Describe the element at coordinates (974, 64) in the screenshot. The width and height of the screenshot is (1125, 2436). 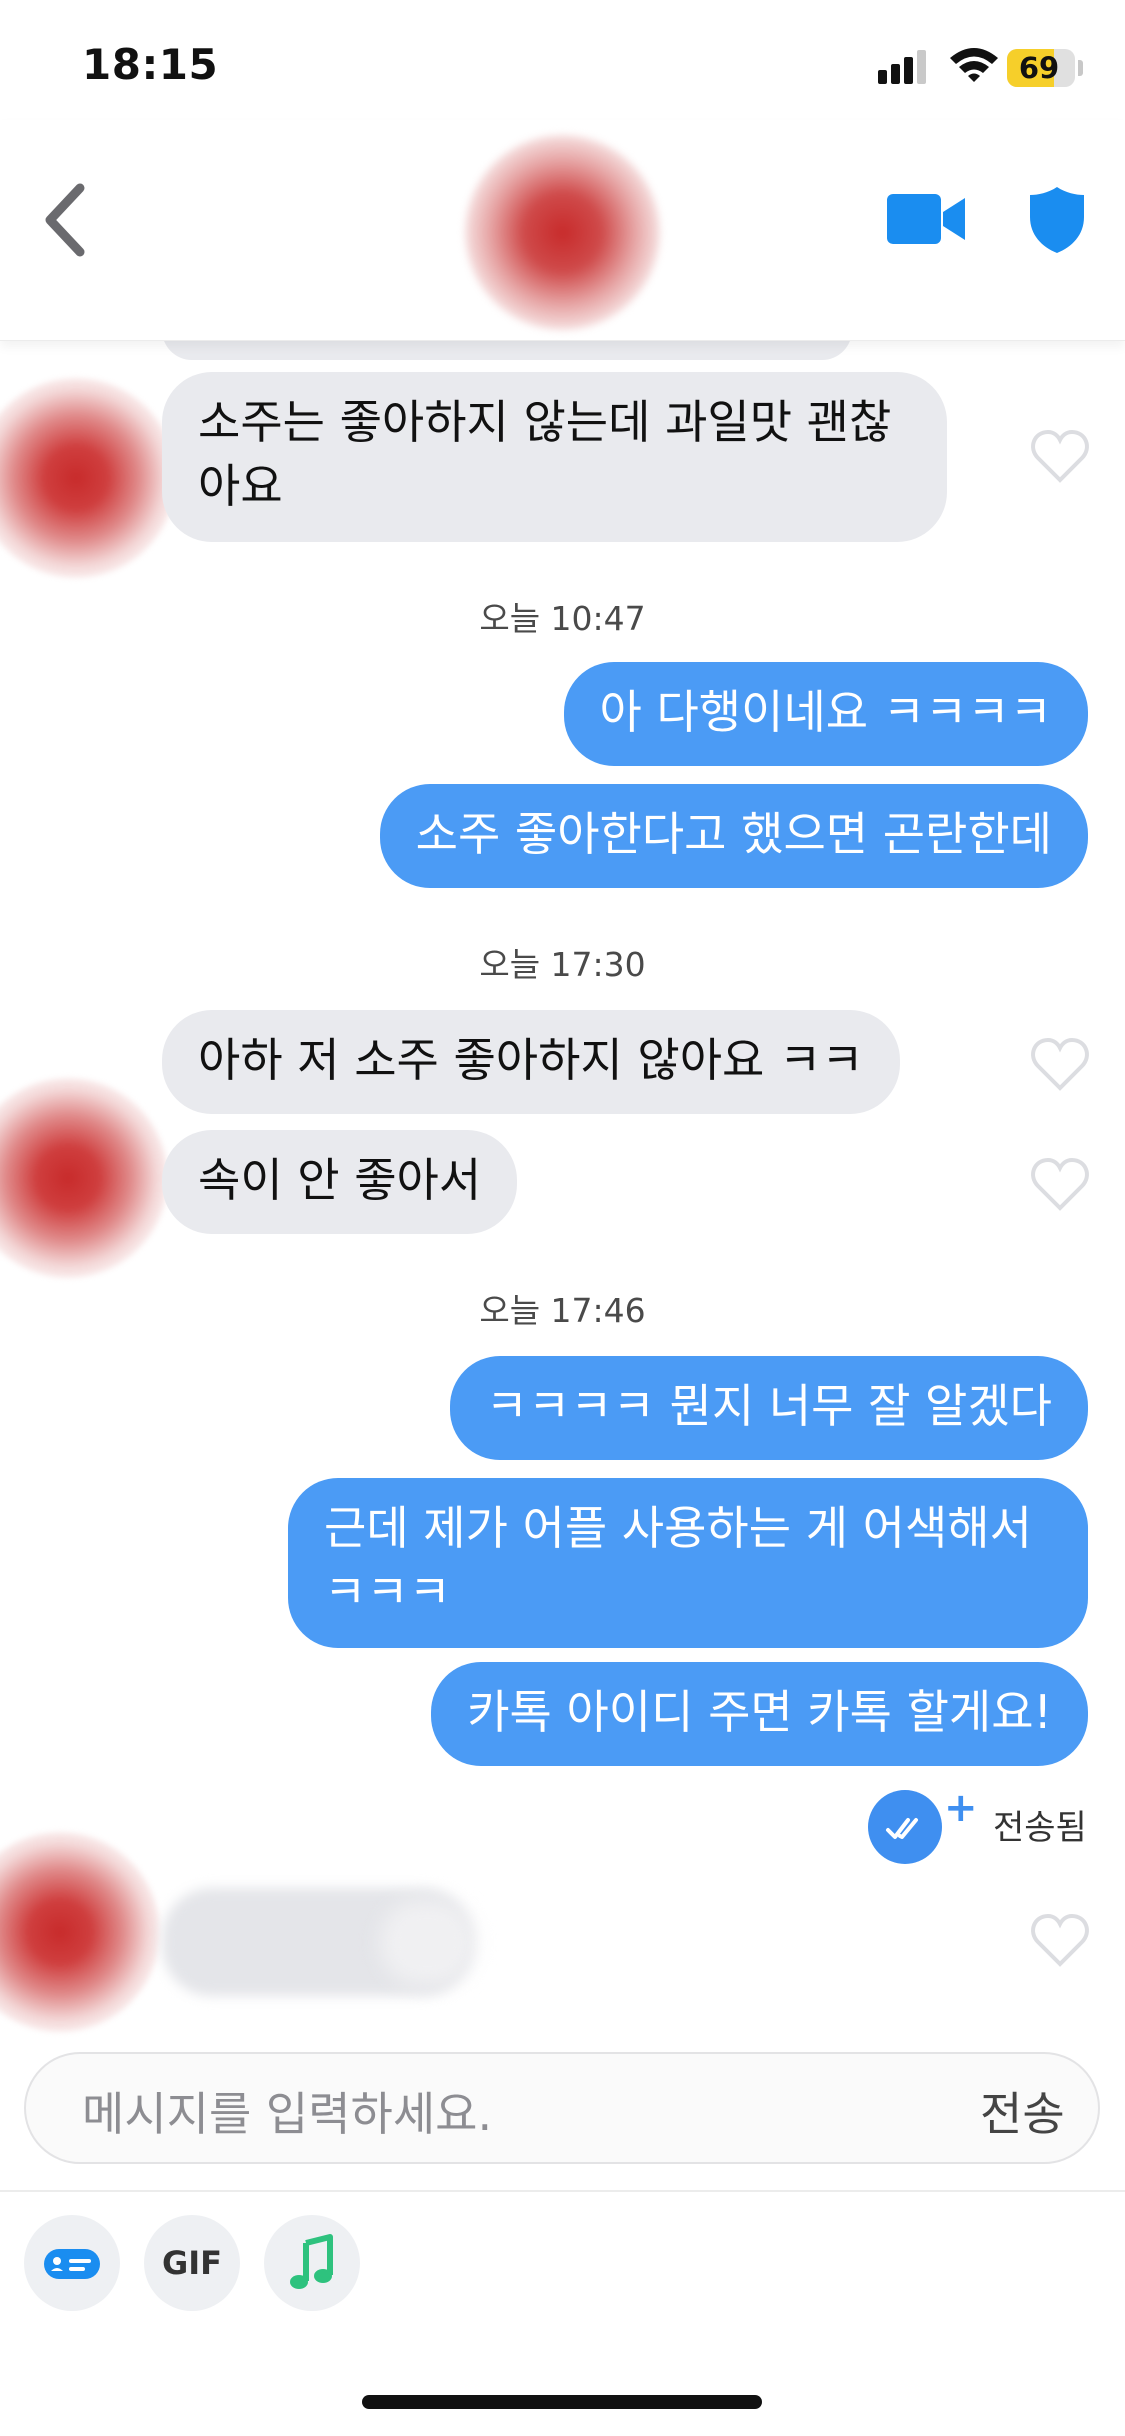
I see `wifi-icon` at that location.